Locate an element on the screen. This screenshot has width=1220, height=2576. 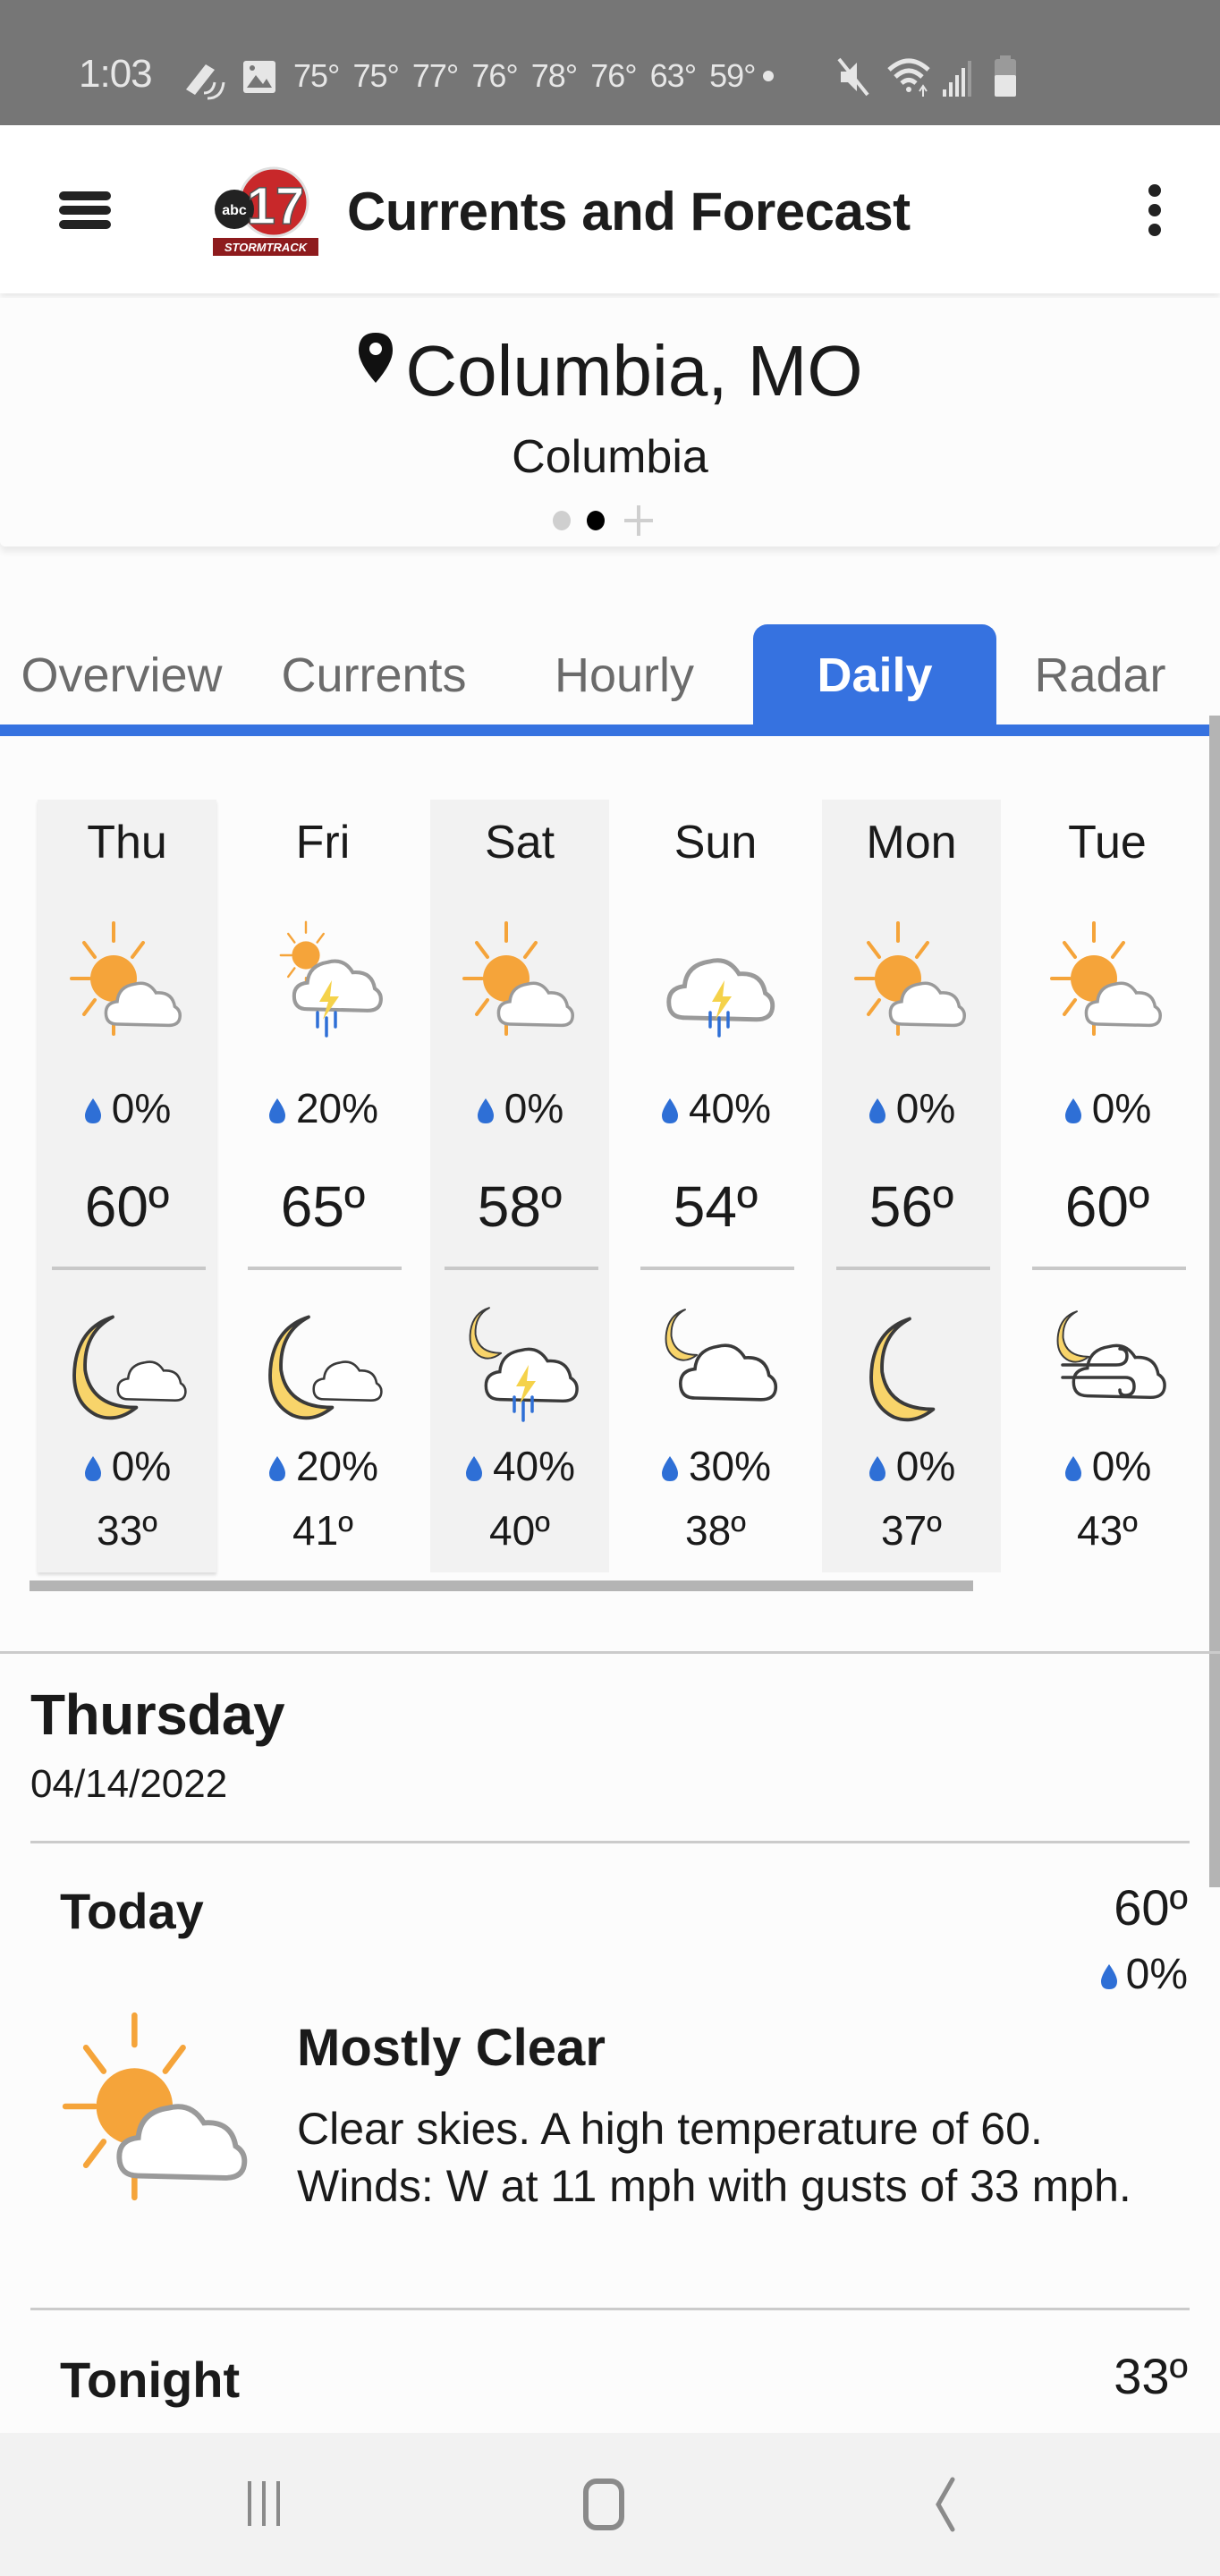
notification-temps: 75° 75° 77° 76° 78° 76° 63° 59° is located at coordinates (525, 75).